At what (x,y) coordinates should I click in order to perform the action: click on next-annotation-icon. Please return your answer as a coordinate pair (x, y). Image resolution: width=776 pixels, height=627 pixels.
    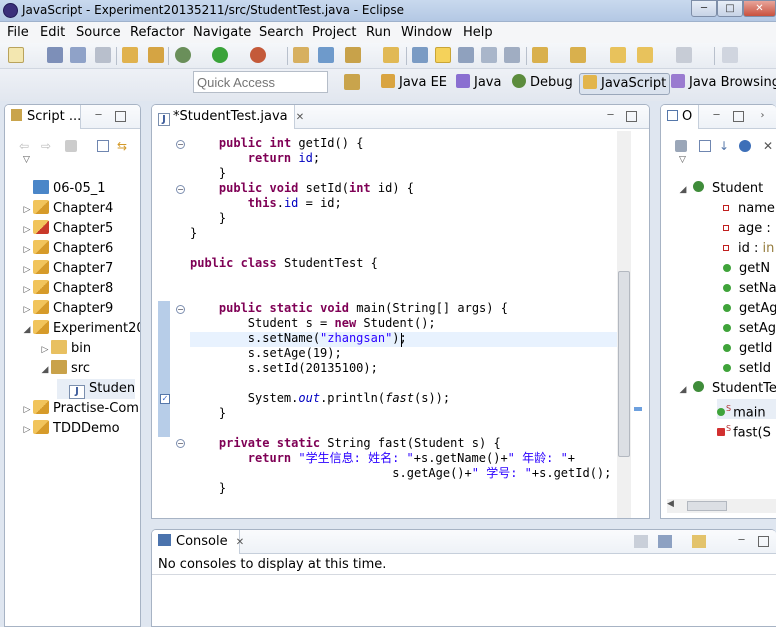
    Looking at the image, I should click on (540, 55).